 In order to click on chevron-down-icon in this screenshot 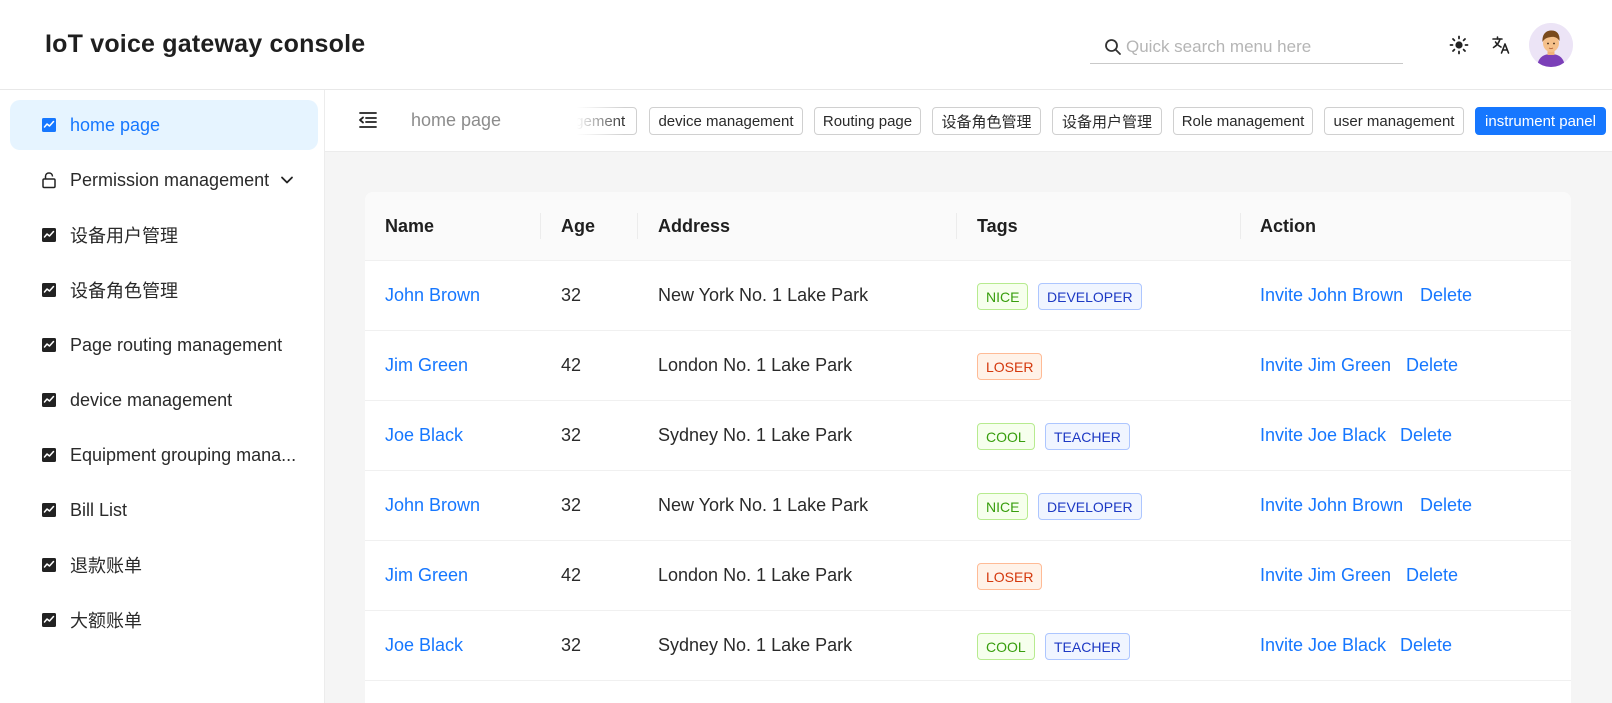, I will do `click(287, 180)`.